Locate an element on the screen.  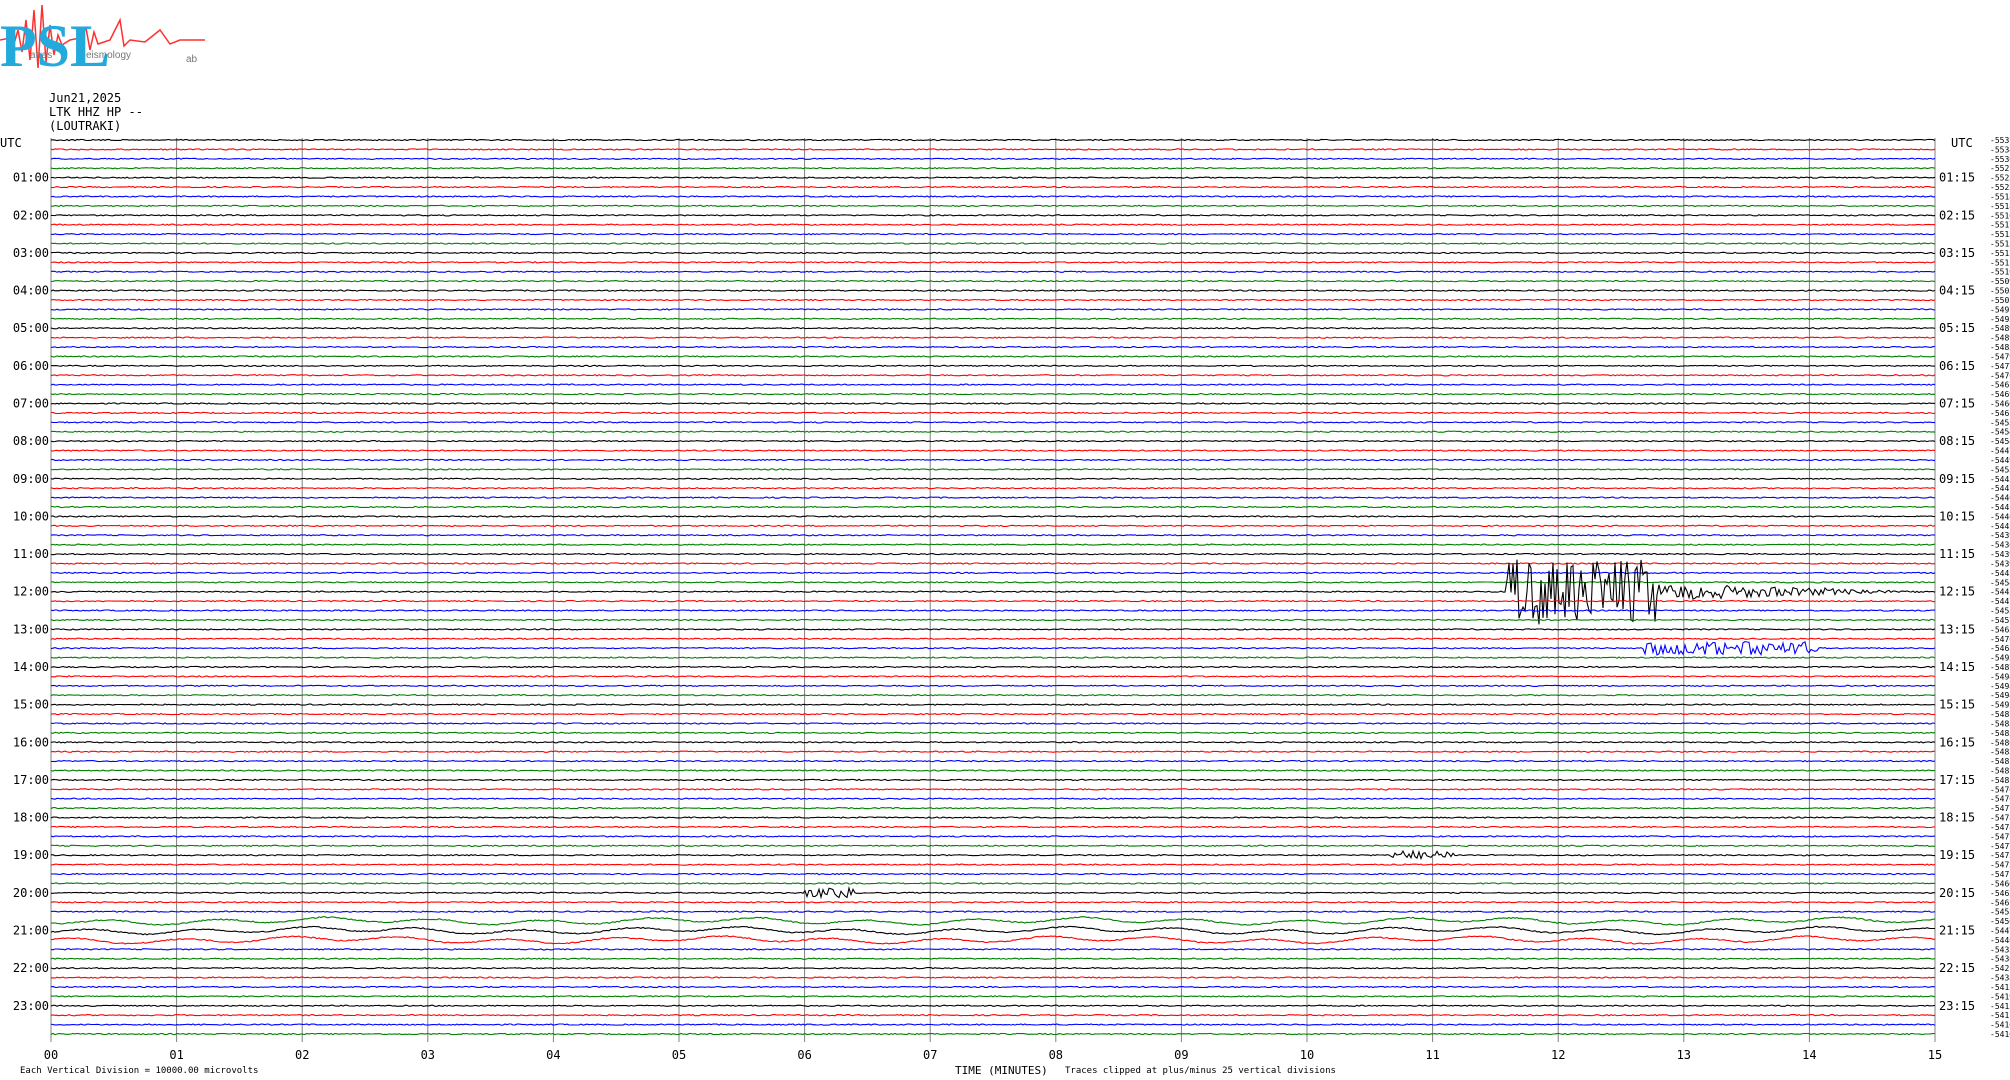
hour-label-right: 13:15 is located at coordinates (1957, 629).